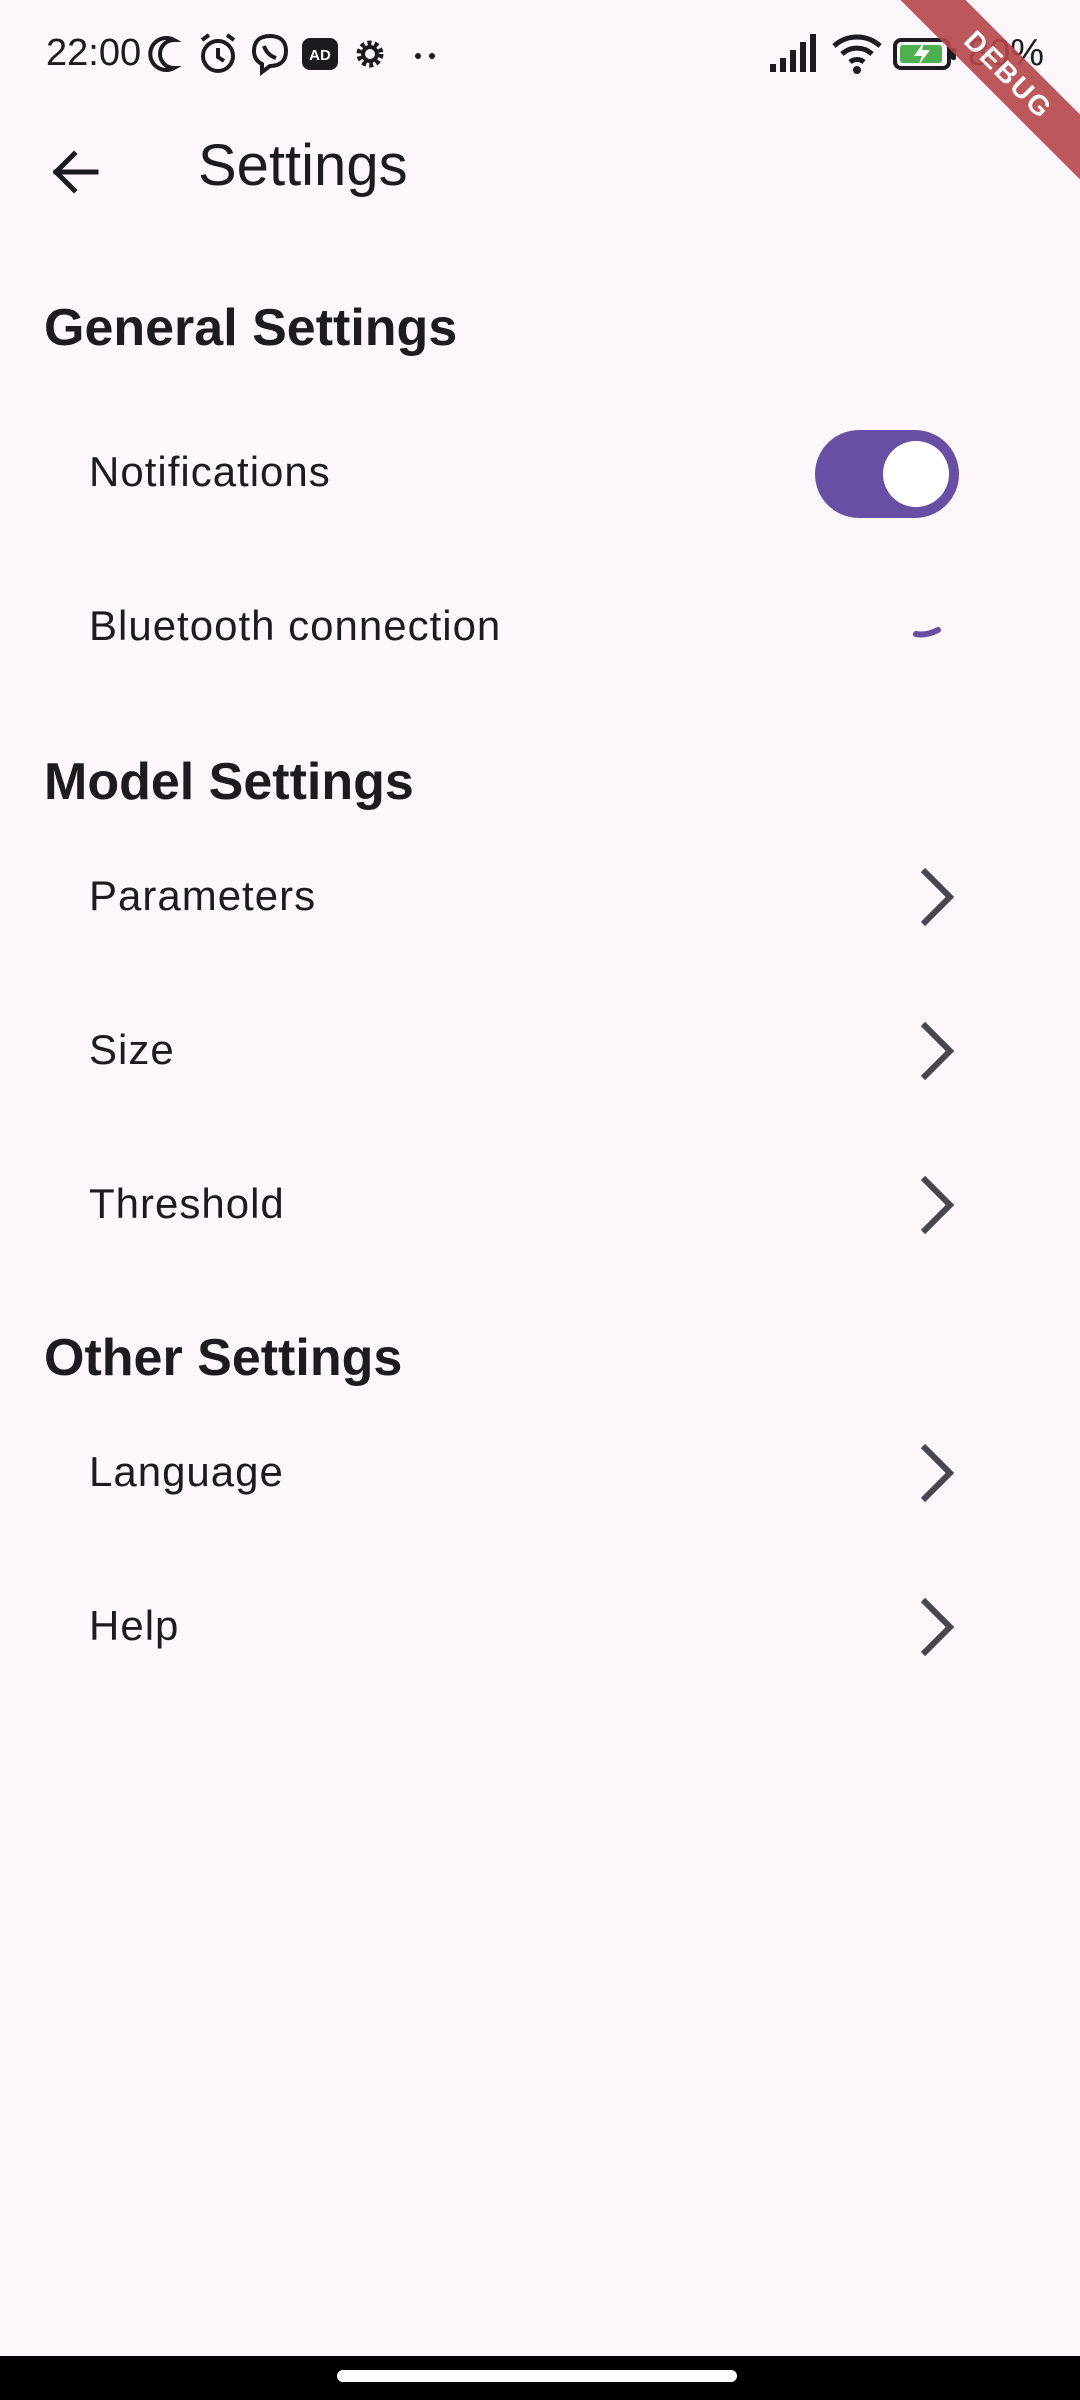 This screenshot has width=1080, height=2400. What do you see at coordinates (186, 1471) in the screenshot?
I see `setting-label: Language` at bounding box center [186, 1471].